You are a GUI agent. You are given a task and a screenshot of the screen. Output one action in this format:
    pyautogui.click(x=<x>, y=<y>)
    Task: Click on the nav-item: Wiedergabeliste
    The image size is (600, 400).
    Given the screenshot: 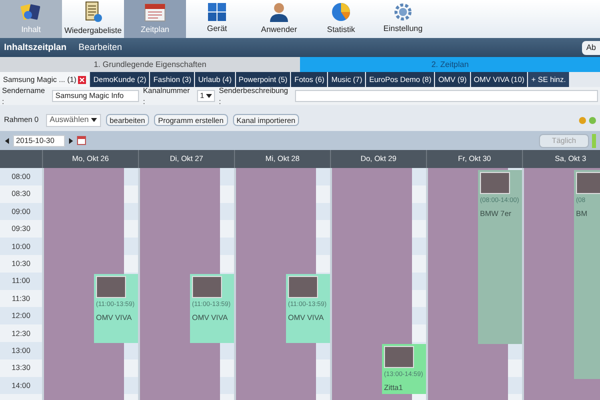 What is the action you would take?
    pyautogui.click(x=93, y=19)
    